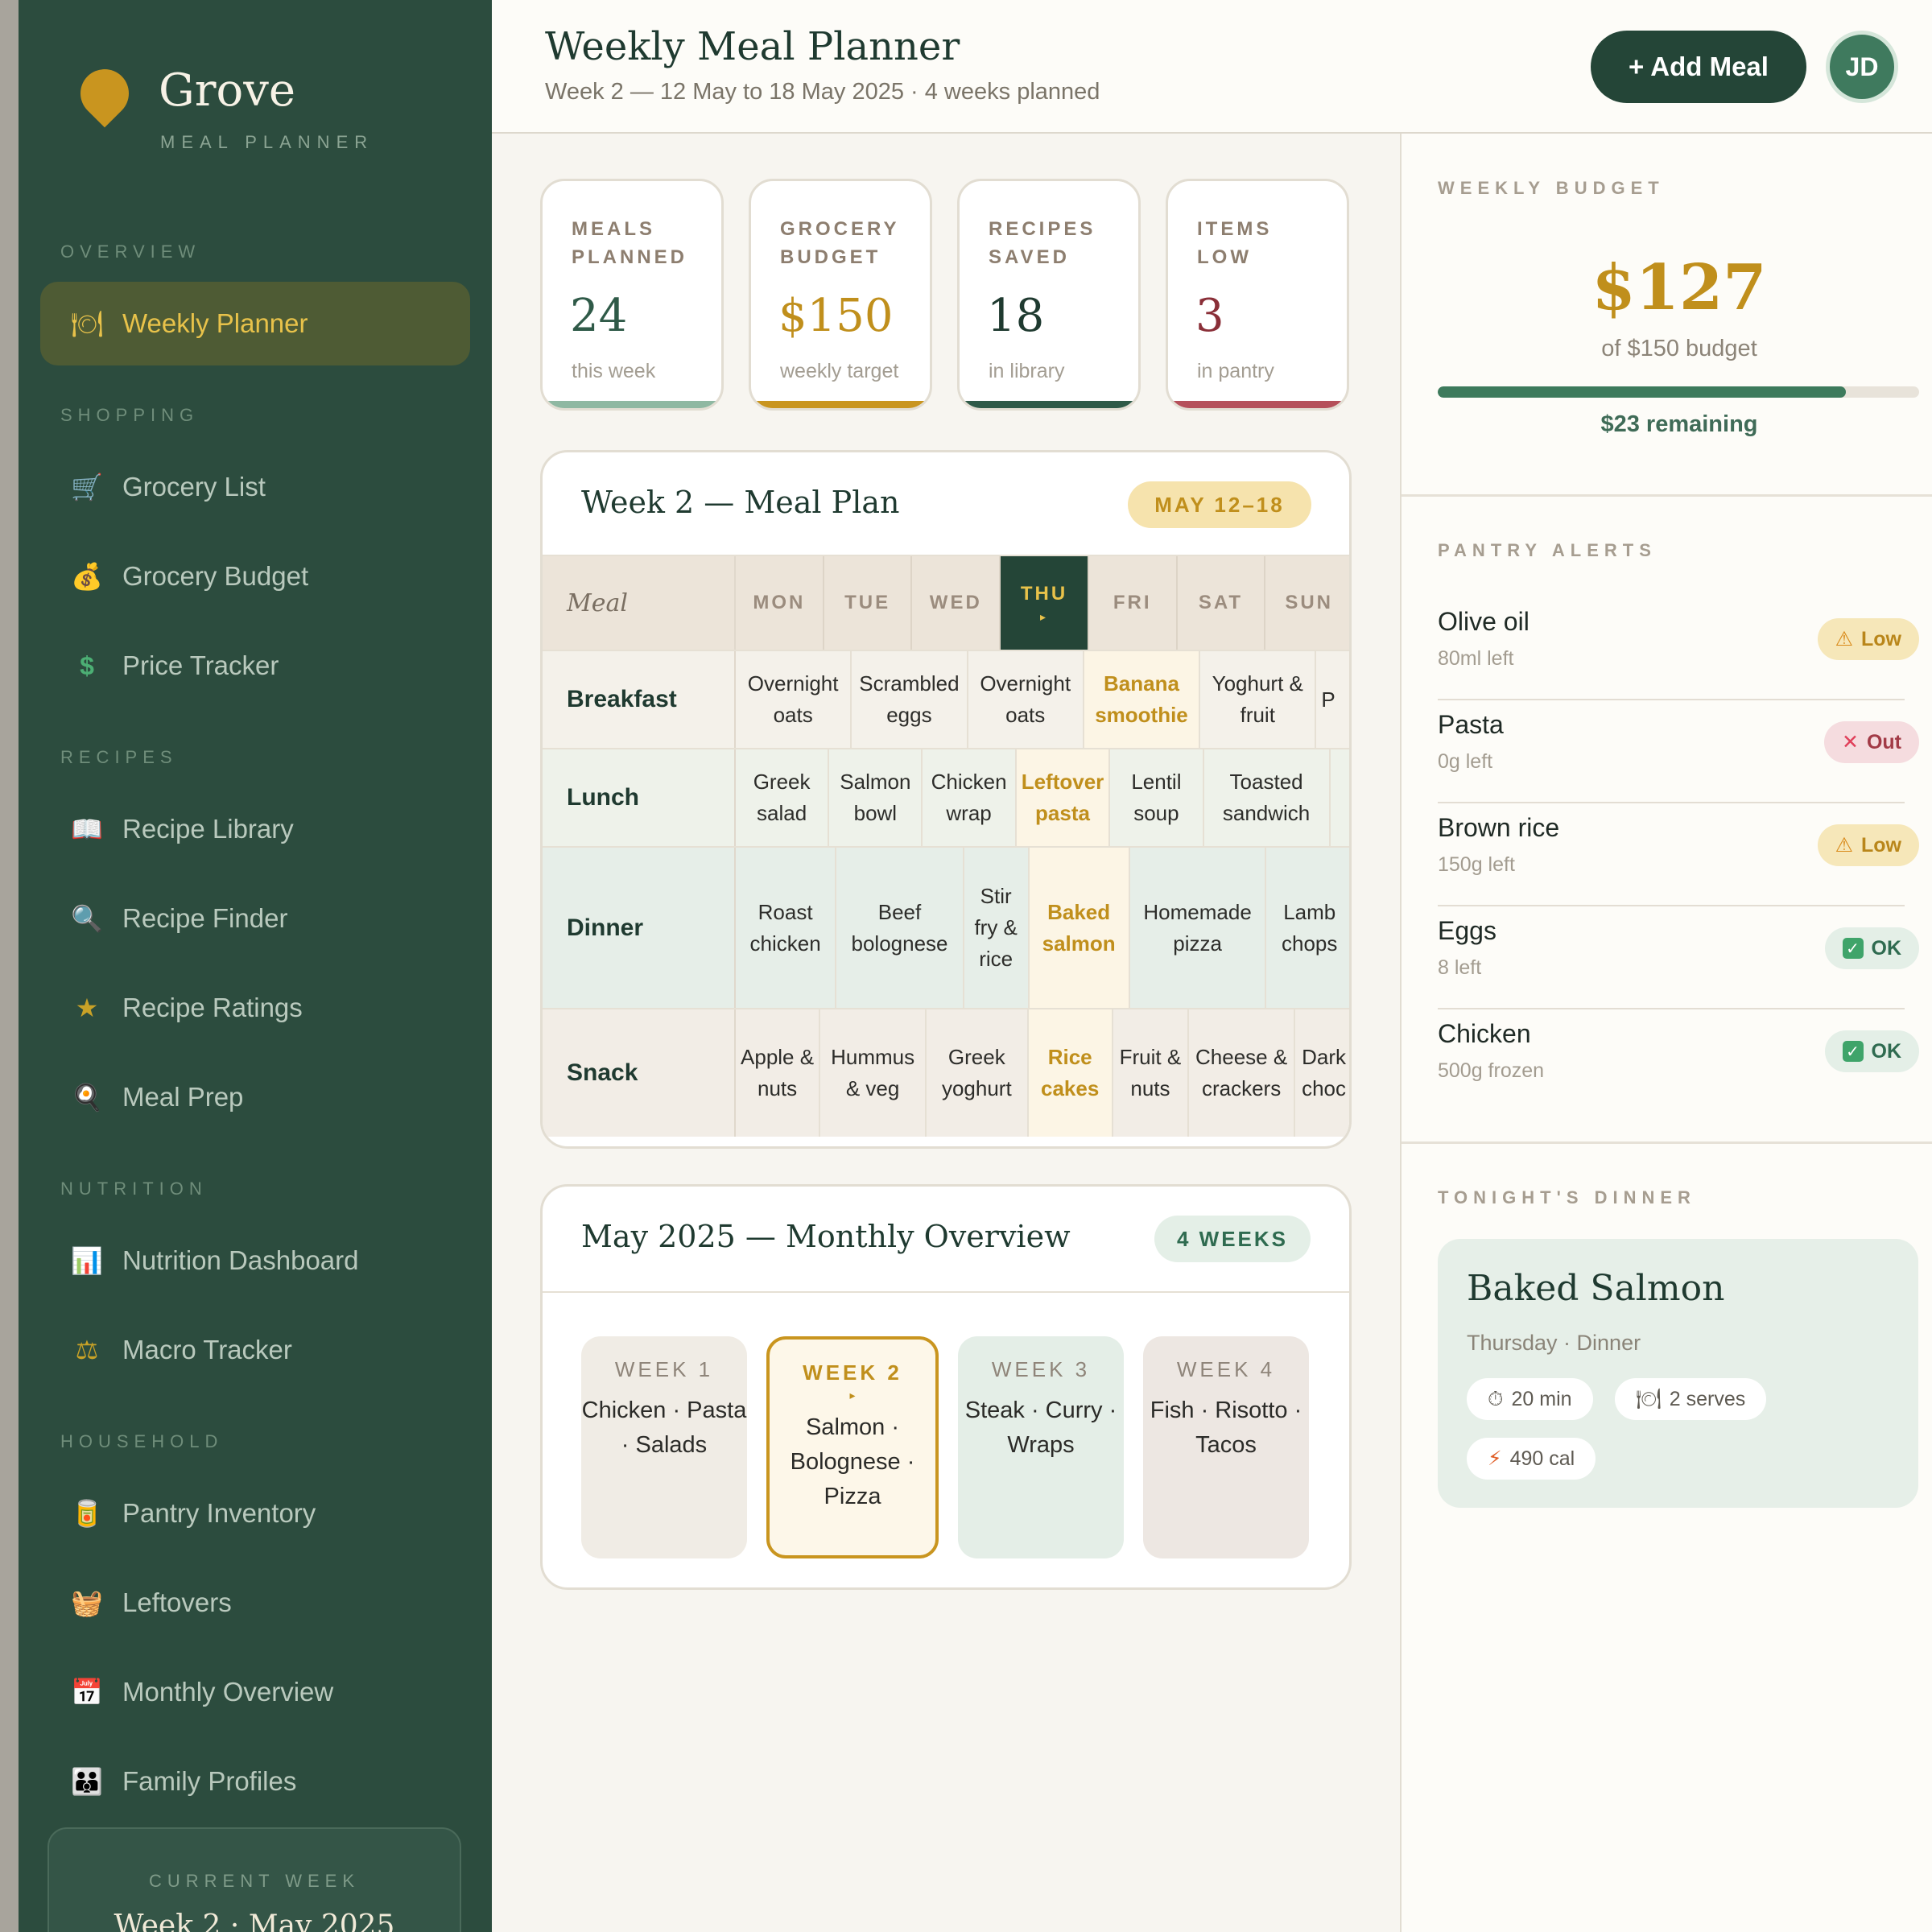  Describe the element at coordinates (1499, 827) in the screenshot. I see `pantry-item-name: Brown rice` at that location.